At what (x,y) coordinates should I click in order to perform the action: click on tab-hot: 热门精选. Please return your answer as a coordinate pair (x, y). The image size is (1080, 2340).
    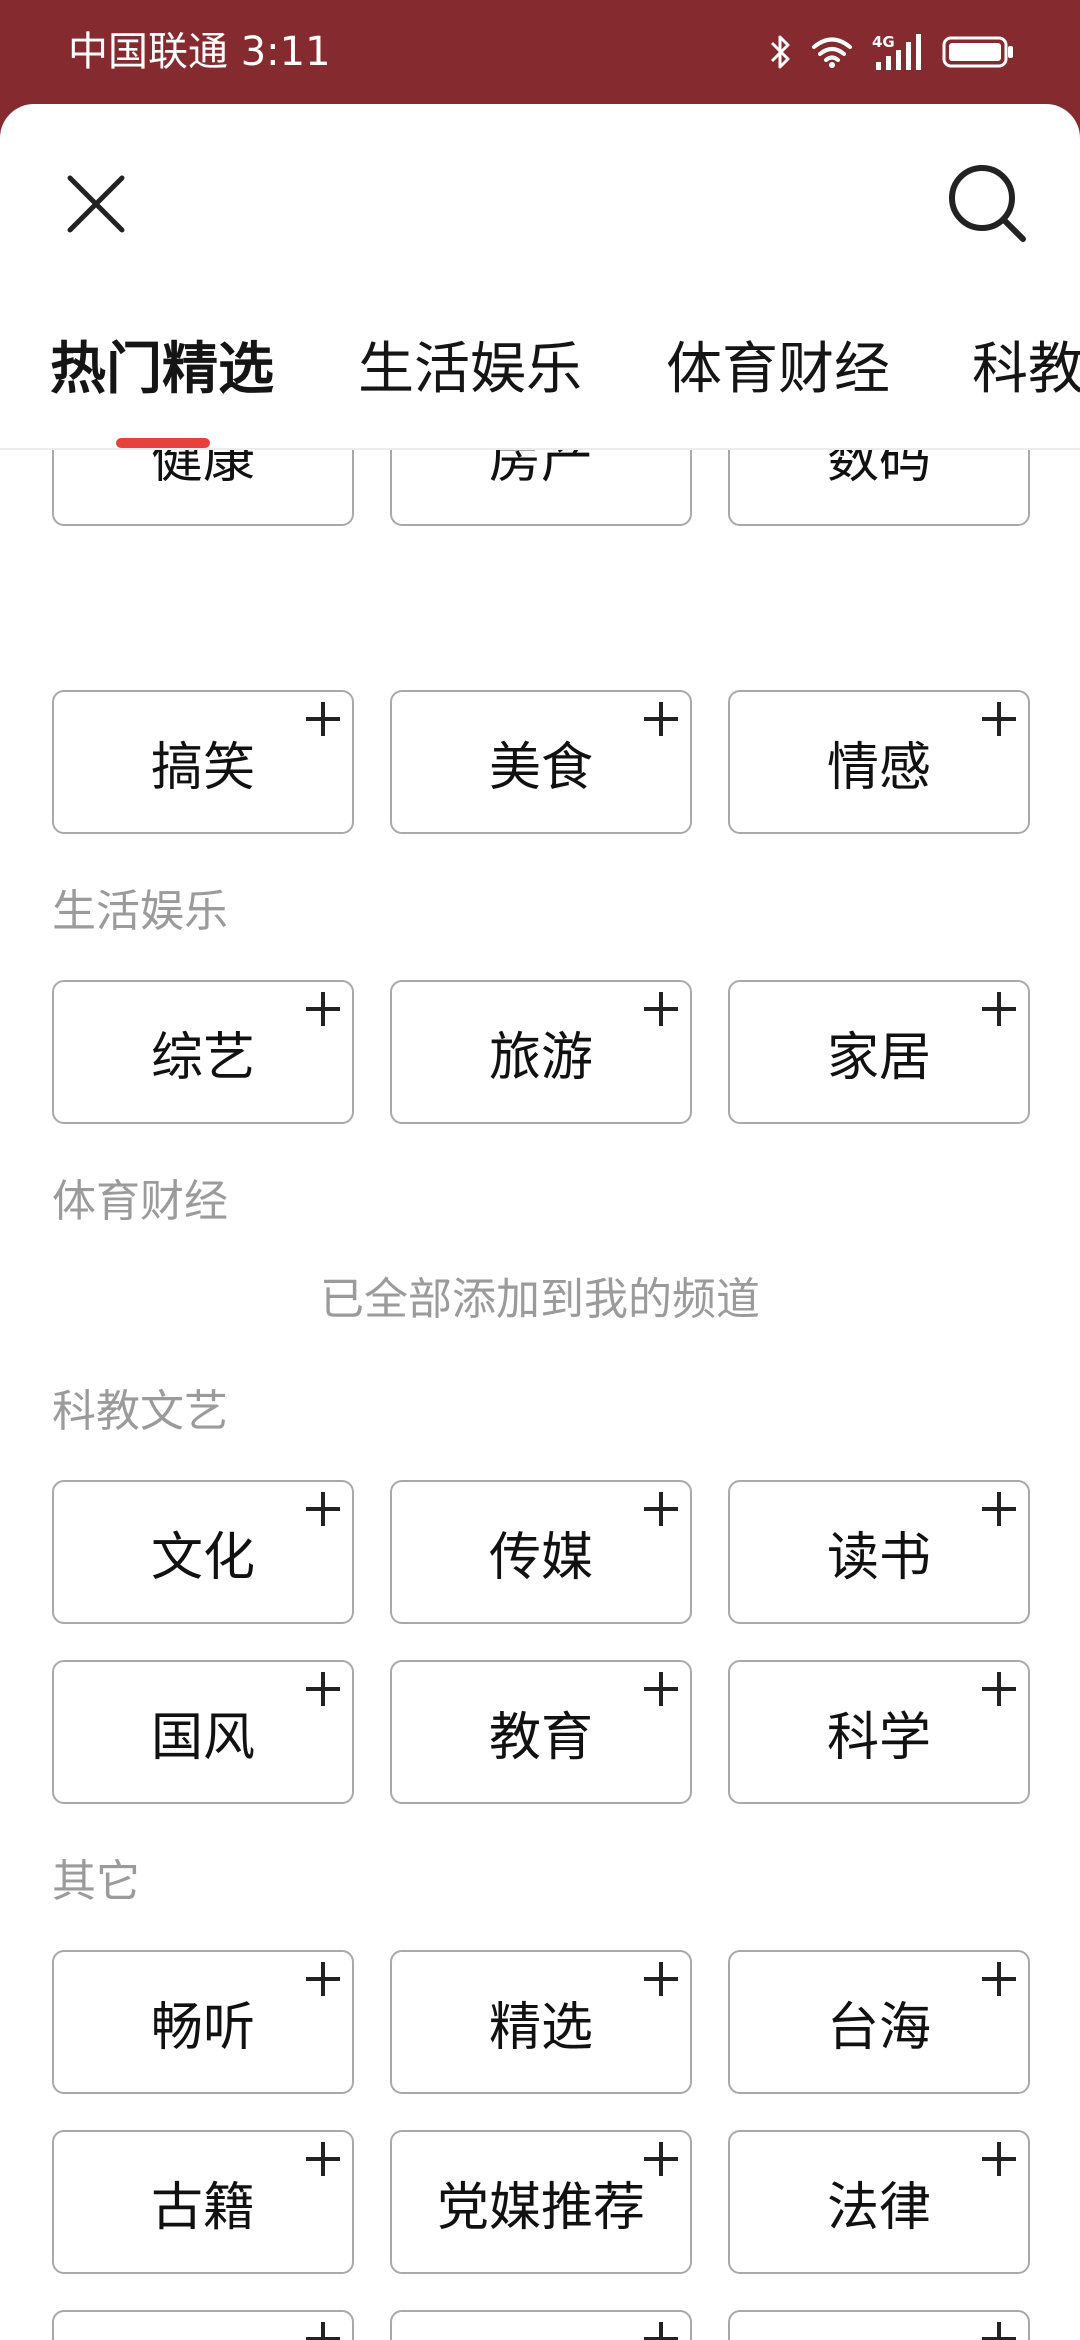
    Looking at the image, I should click on (162, 370).